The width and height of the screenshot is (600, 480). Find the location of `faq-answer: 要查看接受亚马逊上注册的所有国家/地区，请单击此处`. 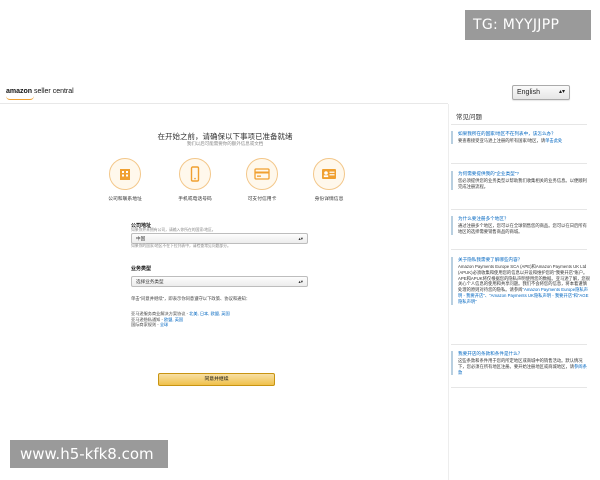

faq-answer: 要查看接受亚马逊上注册的所有国家/地区，请单击此处 is located at coordinates (524, 141).